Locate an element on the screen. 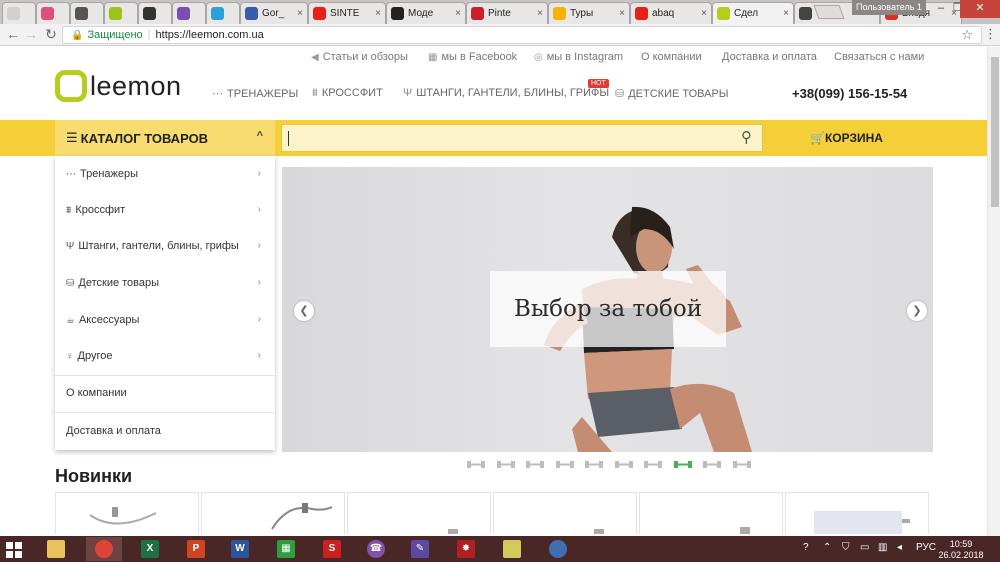 The width and height of the screenshot is (1000, 562). profile-button: Пользователь 1 is located at coordinates (889, 7).